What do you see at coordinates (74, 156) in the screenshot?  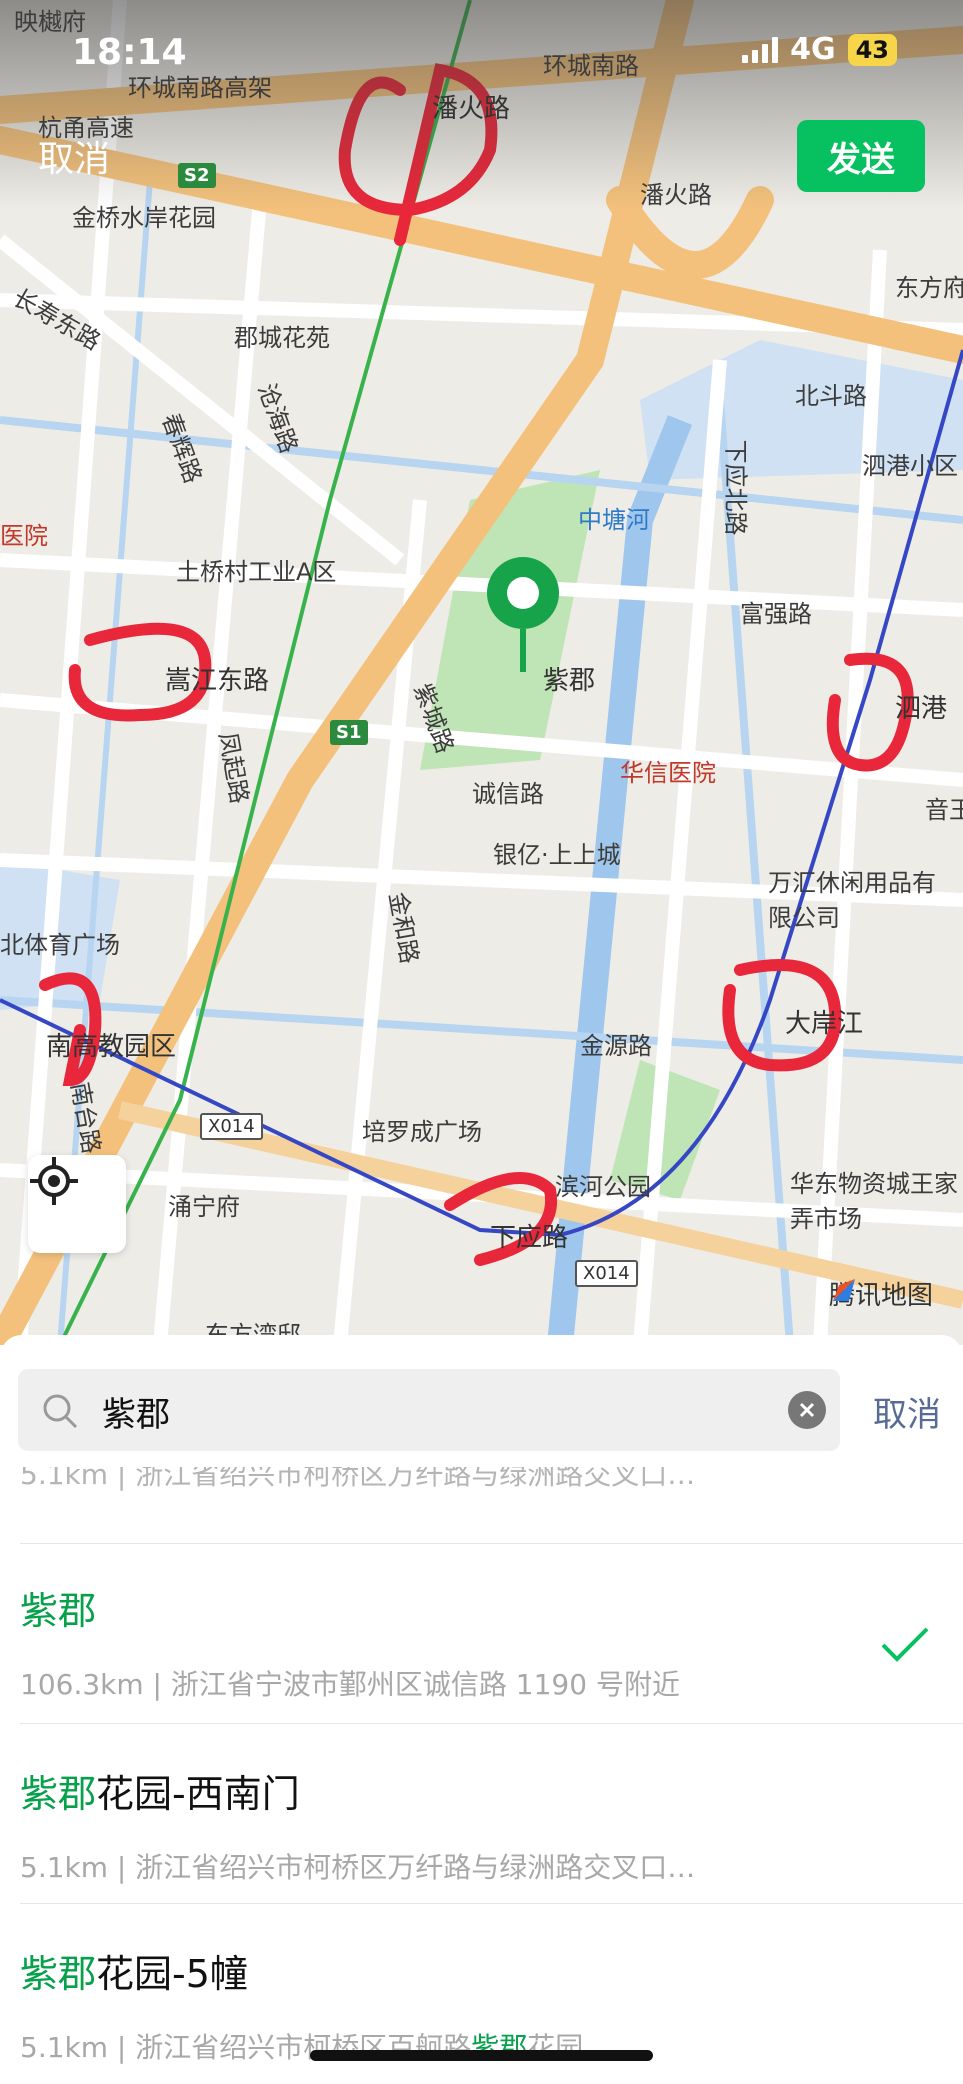 I see `cancel-button: 取消` at bounding box center [74, 156].